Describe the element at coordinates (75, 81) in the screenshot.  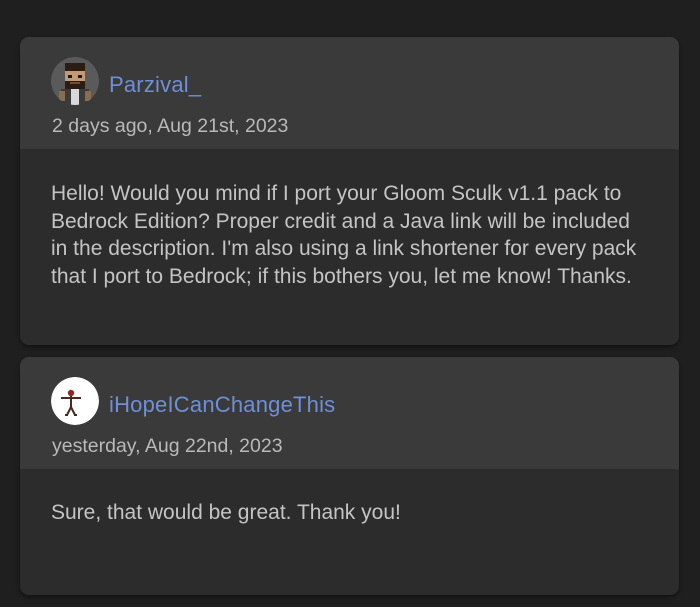
I see `pixel-character-avatar-icon` at that location.